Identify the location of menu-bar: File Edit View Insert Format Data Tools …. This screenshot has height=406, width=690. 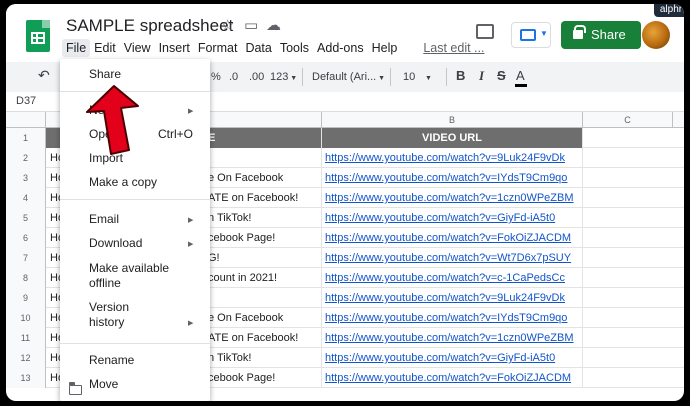
(275, 48).